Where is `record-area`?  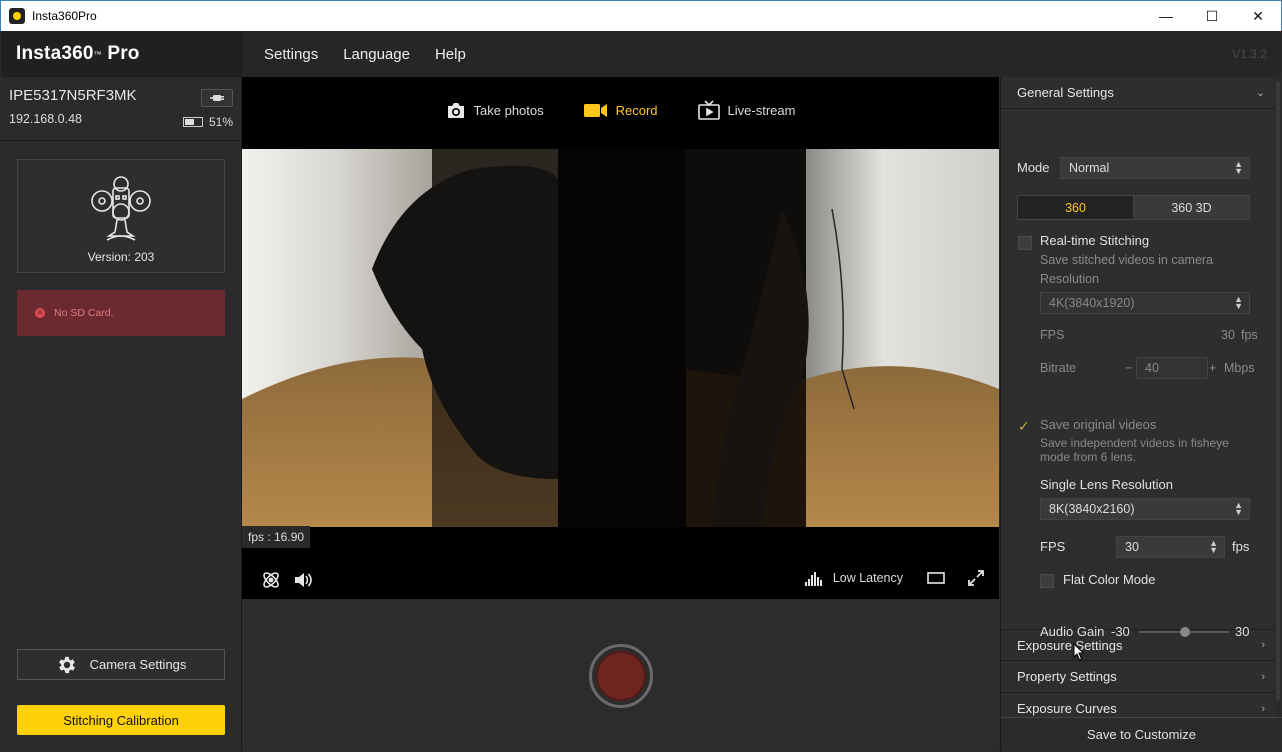
record-area is located at coordinates (620, 675).